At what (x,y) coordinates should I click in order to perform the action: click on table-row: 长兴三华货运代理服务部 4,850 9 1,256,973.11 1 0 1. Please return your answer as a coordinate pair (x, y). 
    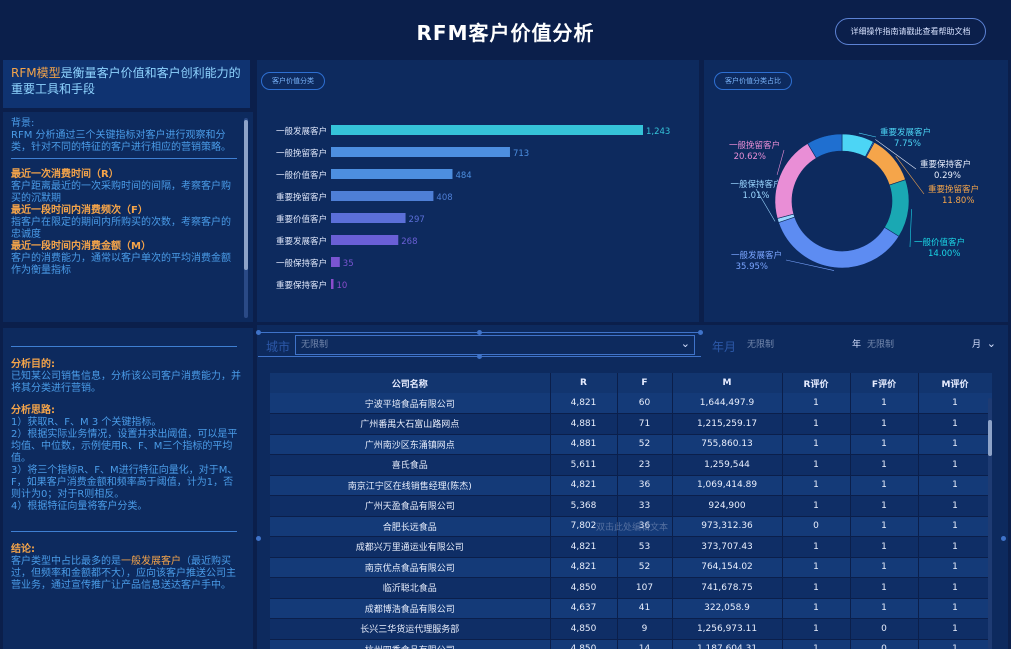
    Looking at the image, I should click on (631, 629).